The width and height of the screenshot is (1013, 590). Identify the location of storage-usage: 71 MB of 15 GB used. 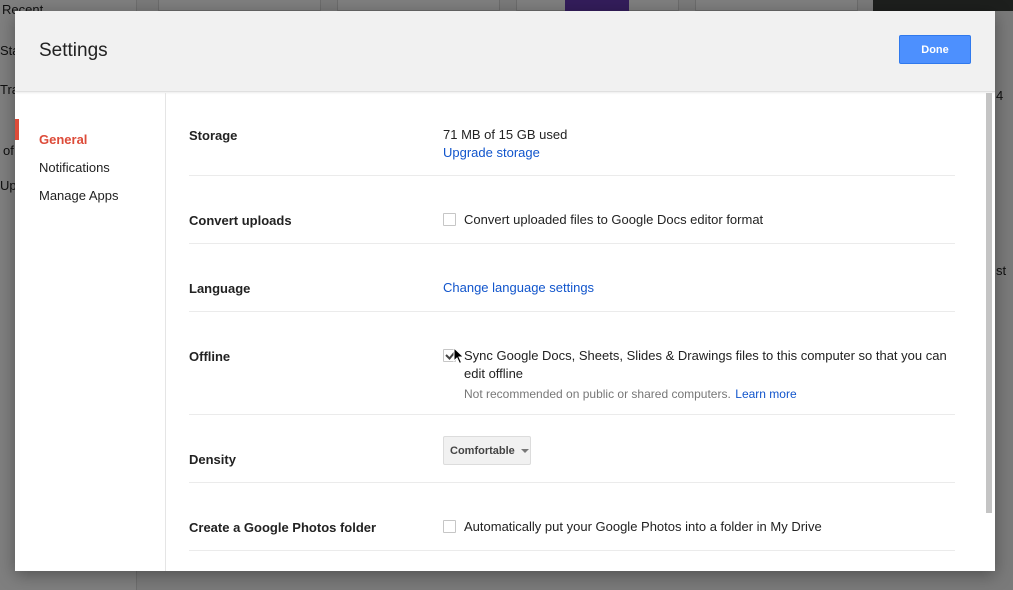
(505, 134).